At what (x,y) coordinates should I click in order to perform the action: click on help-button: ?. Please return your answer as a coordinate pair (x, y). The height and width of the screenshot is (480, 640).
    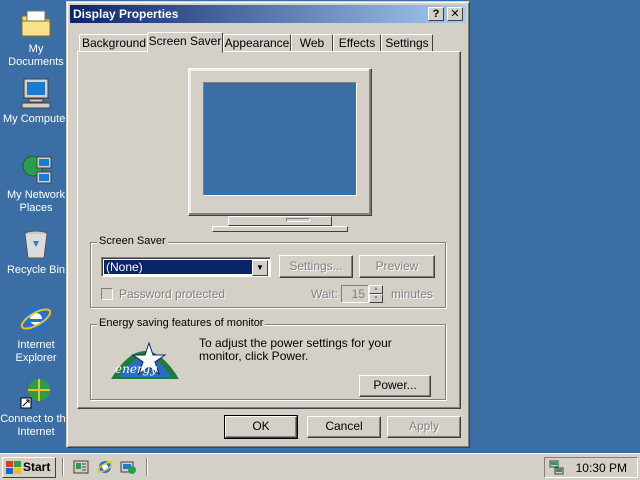
    Looking at the image, I should click on (436, 14).